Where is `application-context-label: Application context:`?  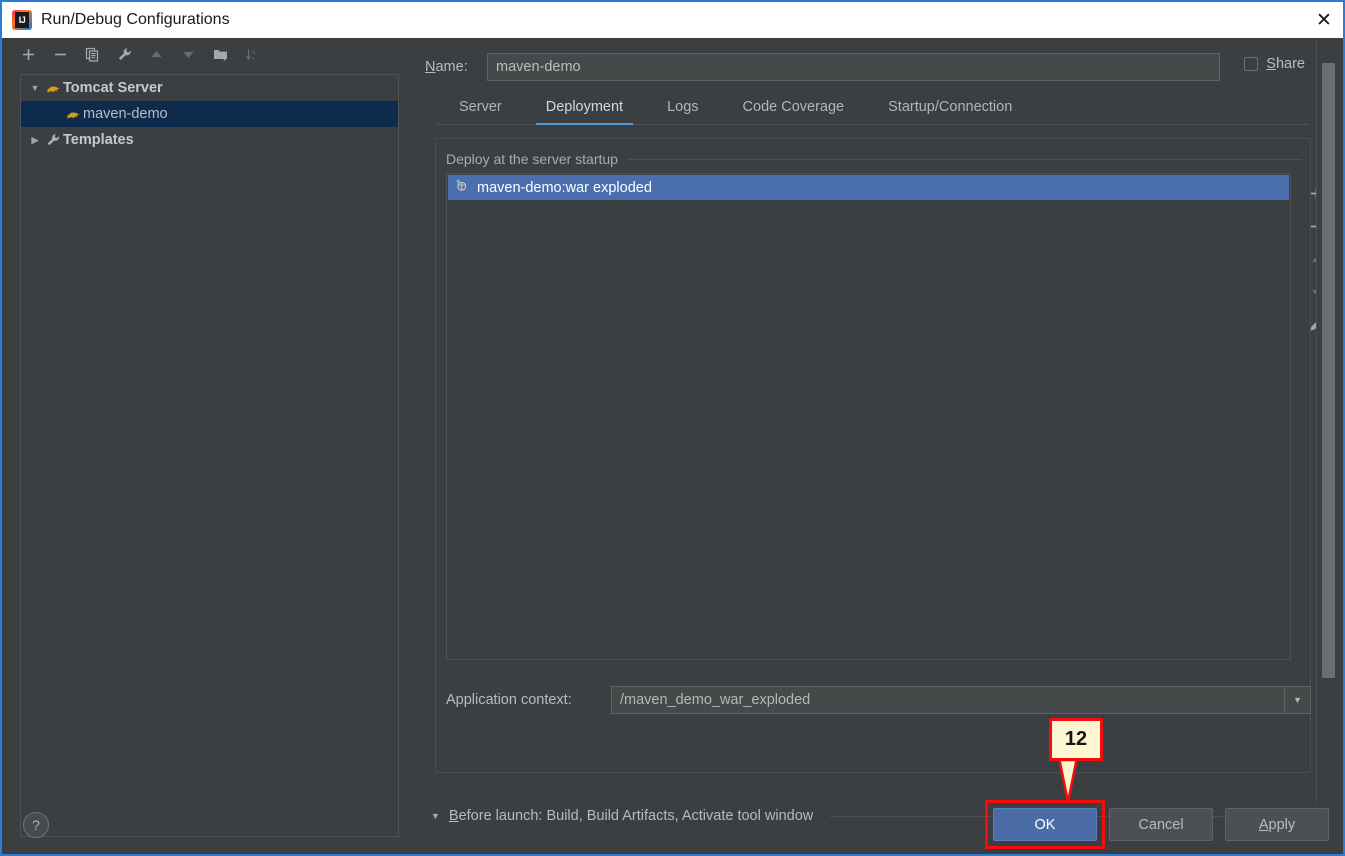
application-context-label: Application context: is located at coordinates (509, 700).